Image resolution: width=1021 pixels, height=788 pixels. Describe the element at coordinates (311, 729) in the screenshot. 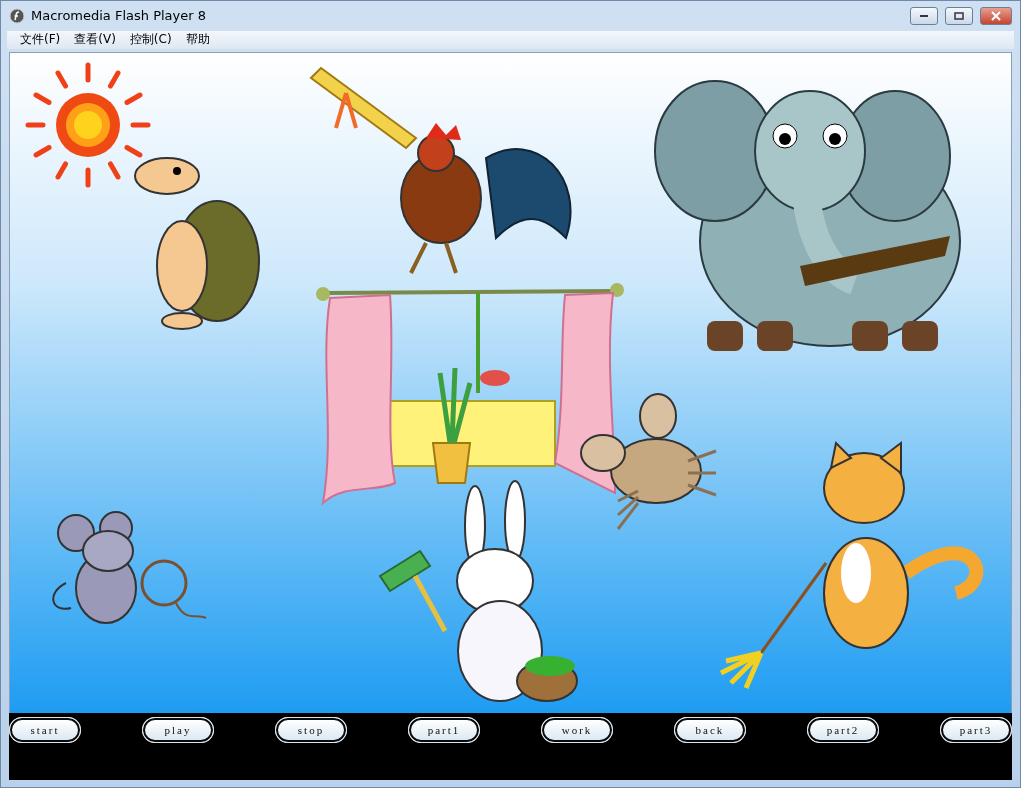

I see `nav-button: stop` at that location.